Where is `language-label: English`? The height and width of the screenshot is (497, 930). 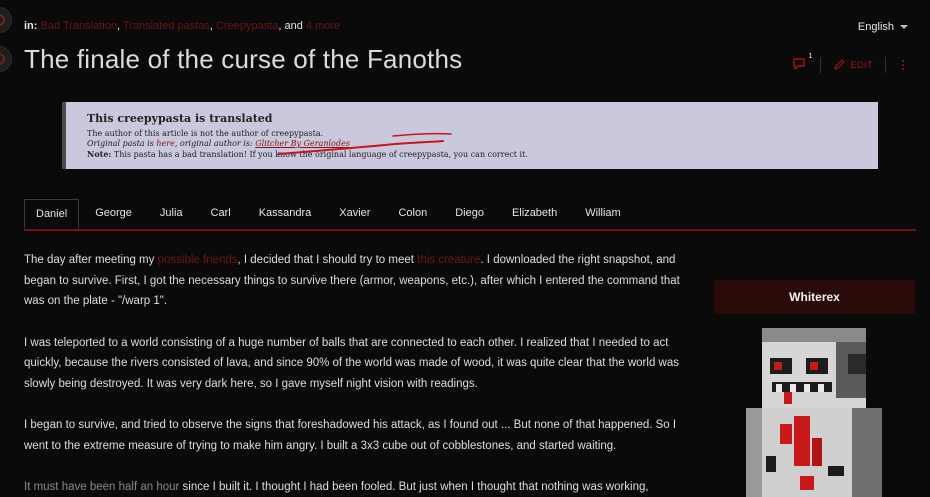 language-label: English is located at coordinates (875, 27).